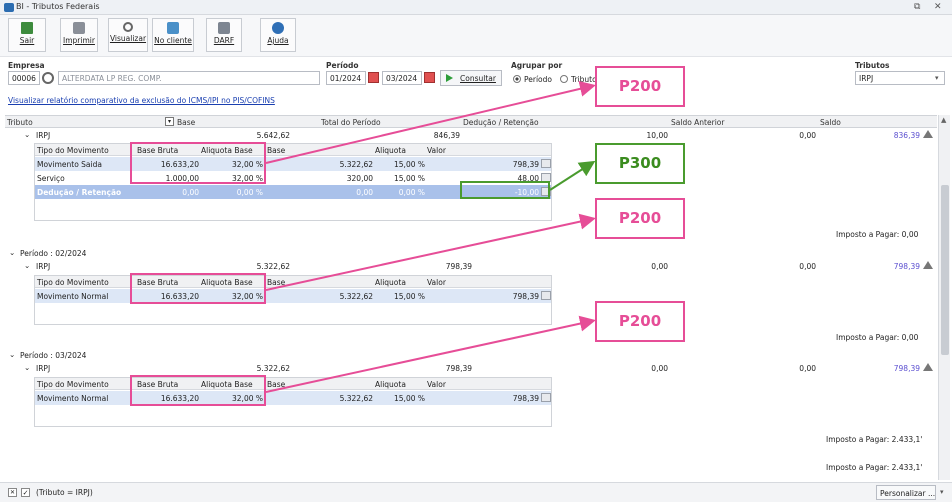  I want to click on restore-icon: ⧉, so click(917, 7).